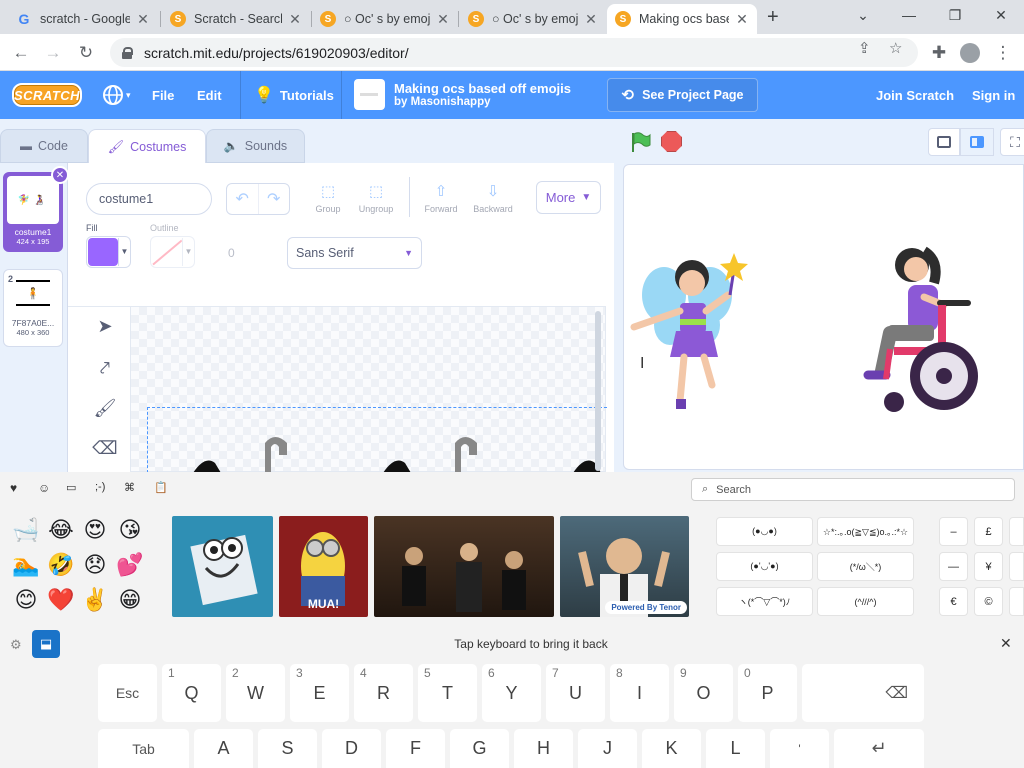 Image resolution: width=1024 pixels, height=768 pixels. I want to click on gif-item: MUA!, so click(323, 566).